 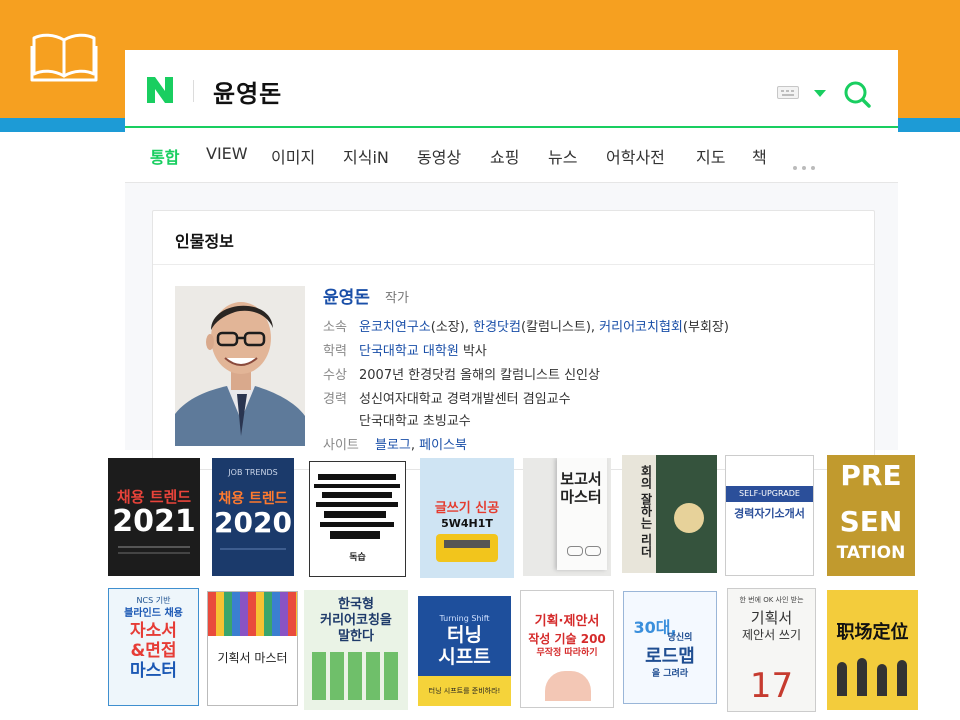 What do you see at coordinates (472, 351) in the screenshot?
I see `degree-text: 박사` at bounding box center [472, 351].